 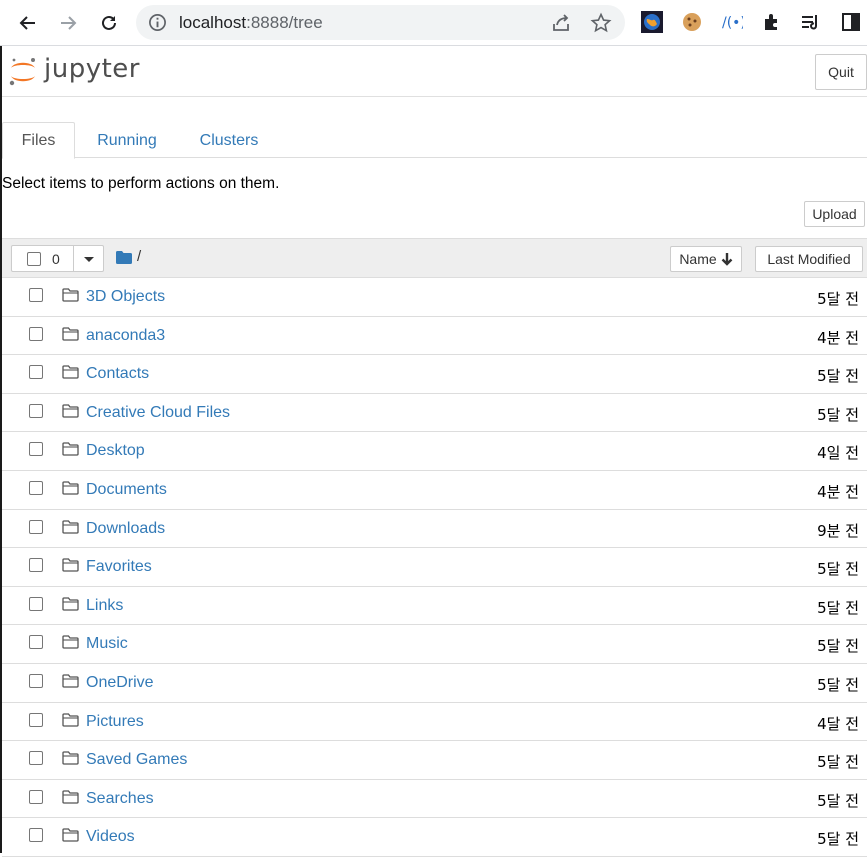 What do you see at coordinates (109, 23) in the screenshot?
I see `reload-button` at bounding box center [109, 23].